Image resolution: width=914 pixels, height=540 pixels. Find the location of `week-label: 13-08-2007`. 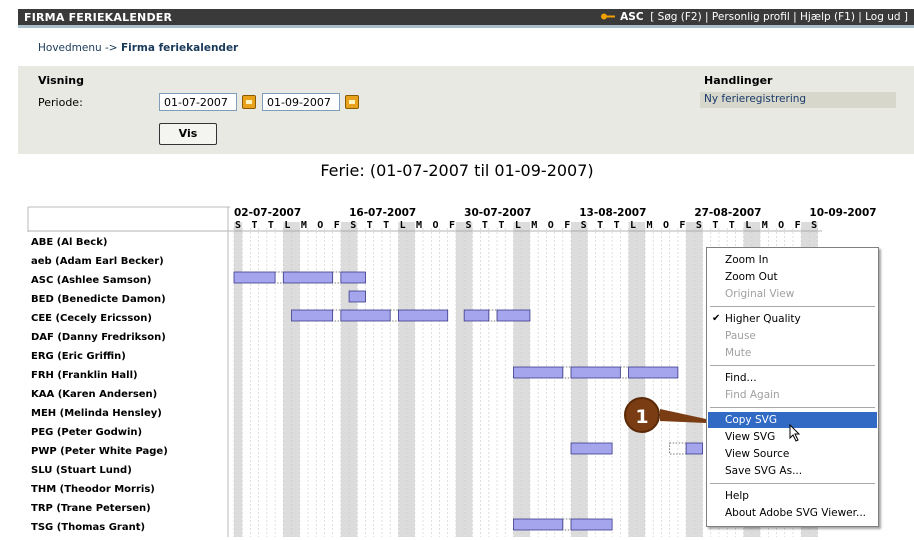

week-label: 13-08-2007 is located at coordinates (612, 213).